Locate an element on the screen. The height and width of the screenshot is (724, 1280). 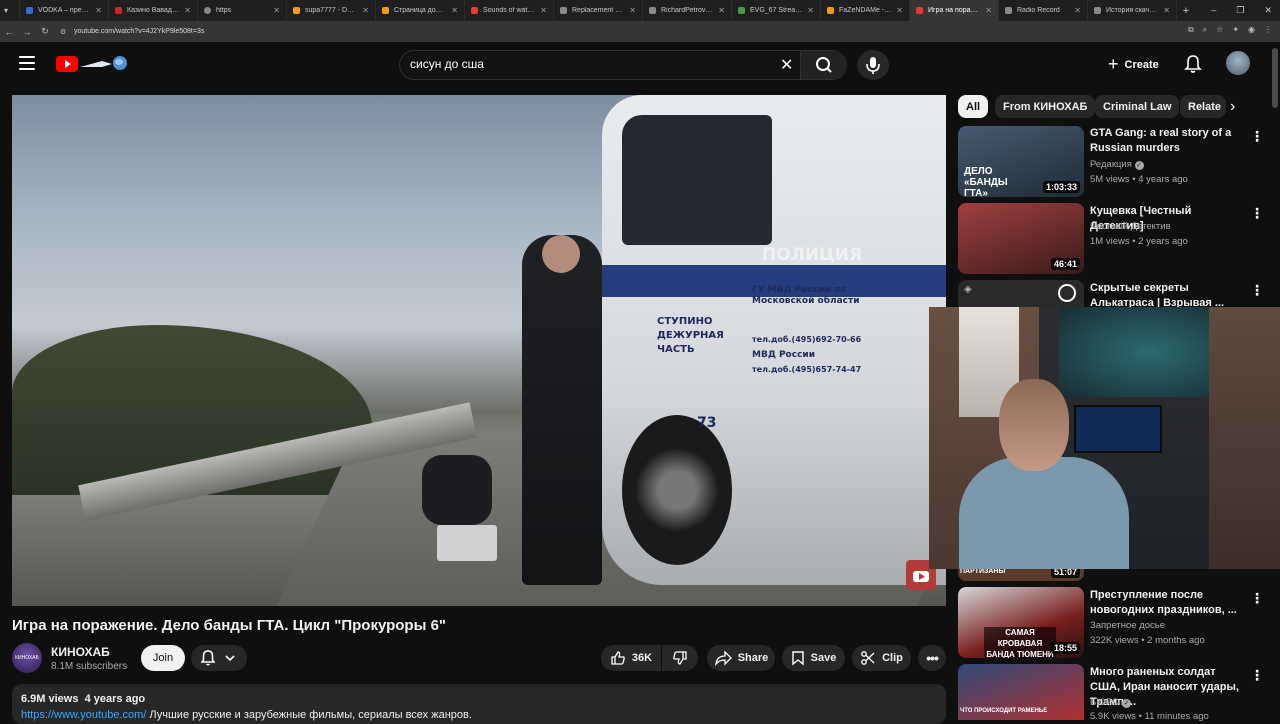
forward-icon: → is located at coordinates (27, 32).